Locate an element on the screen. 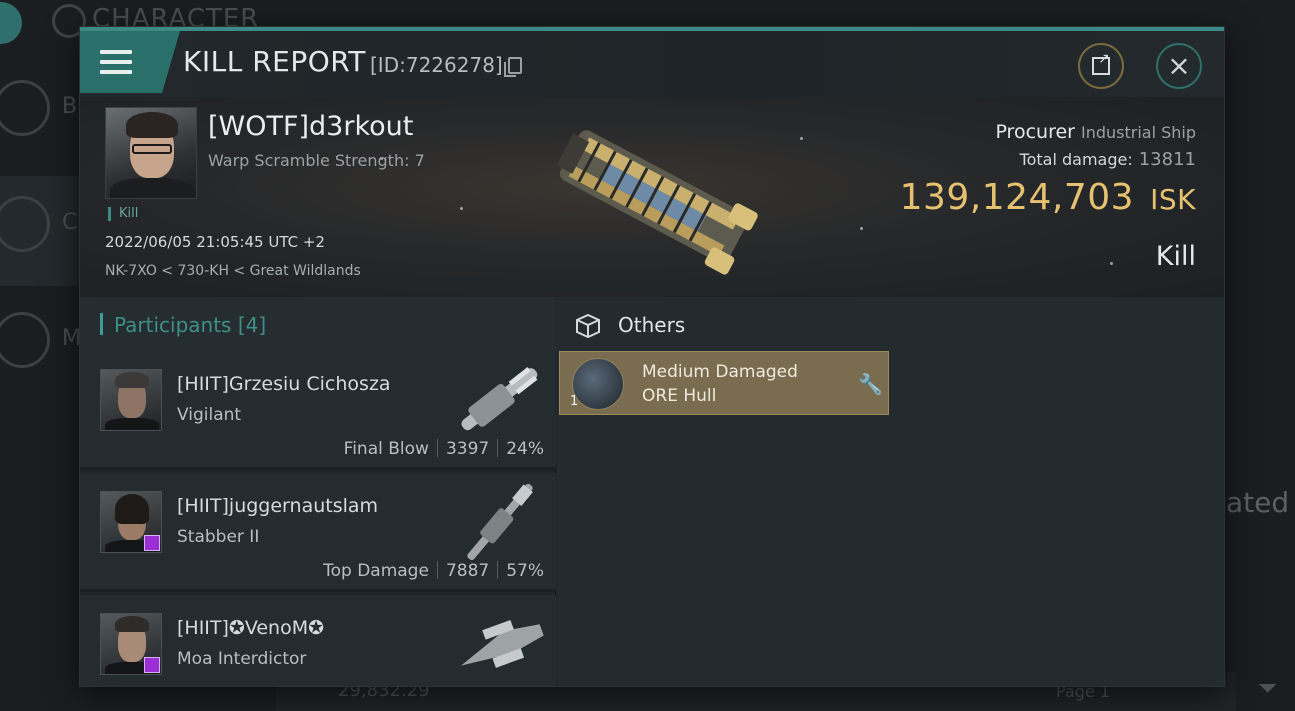 The width and height of the screenshot is (1295, 711). menu-ring-icon is located at coordinates (25, 108).